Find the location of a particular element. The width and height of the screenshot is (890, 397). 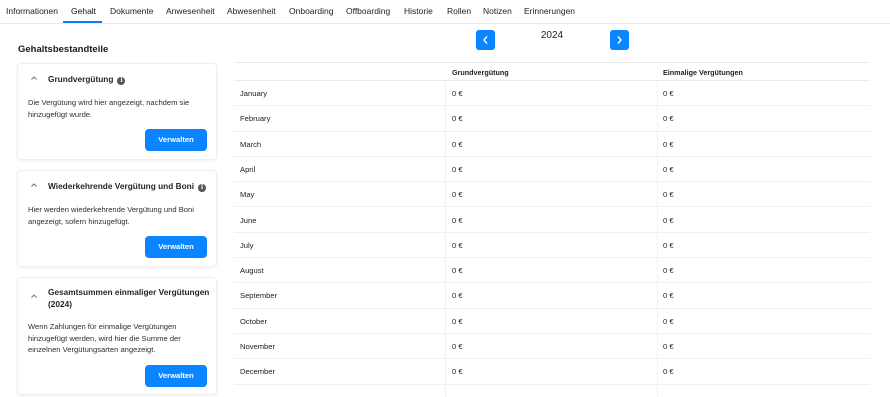

month-cell: September is located at coordinates (259, 296).